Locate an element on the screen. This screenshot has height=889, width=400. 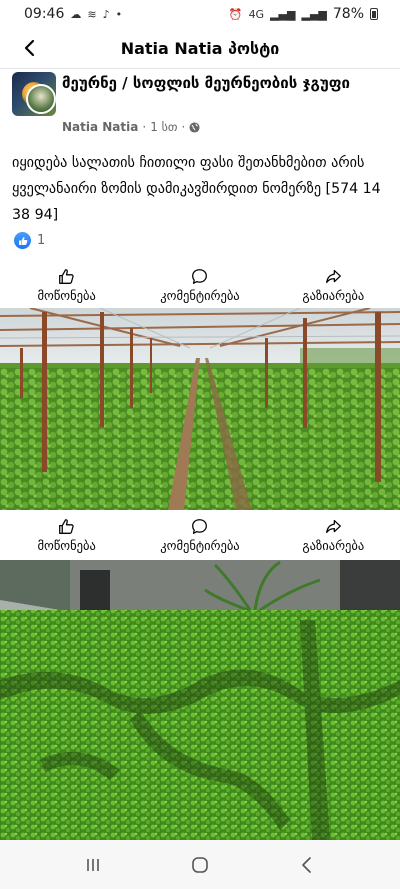
like-reaction-icon is located at coordinates (22, 240).